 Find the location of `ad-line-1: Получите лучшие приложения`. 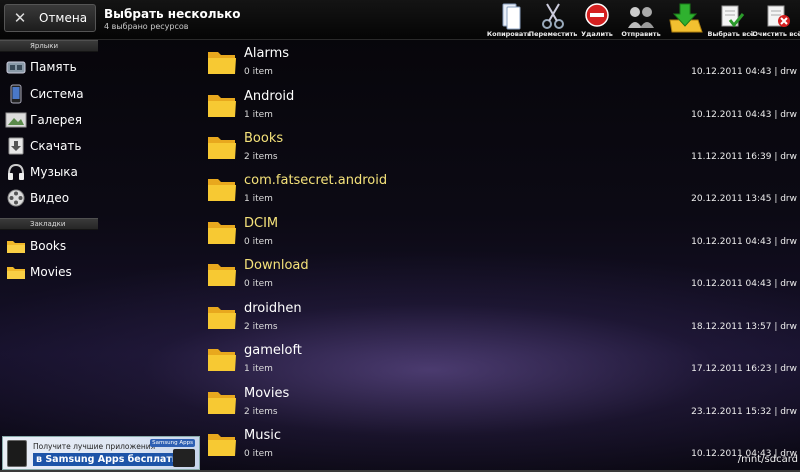

ad-line-1: Получите лучшие приложения is located at coordinates (94, 446).